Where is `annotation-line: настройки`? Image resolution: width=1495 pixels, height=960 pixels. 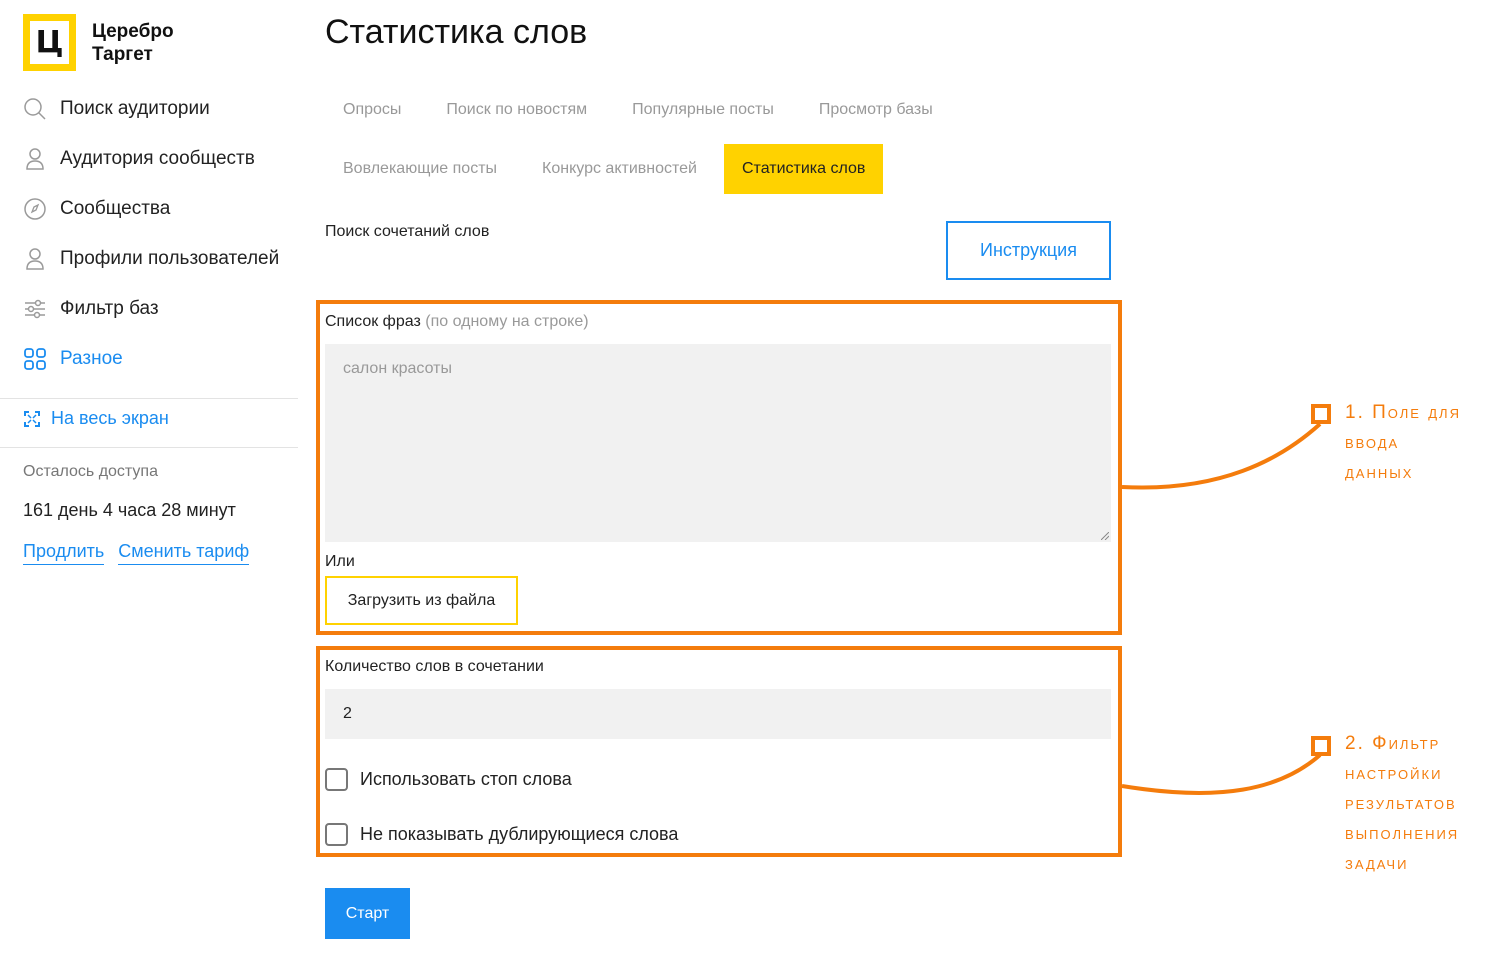 annotation-line: настройки is located at coordinates (1394, 773).